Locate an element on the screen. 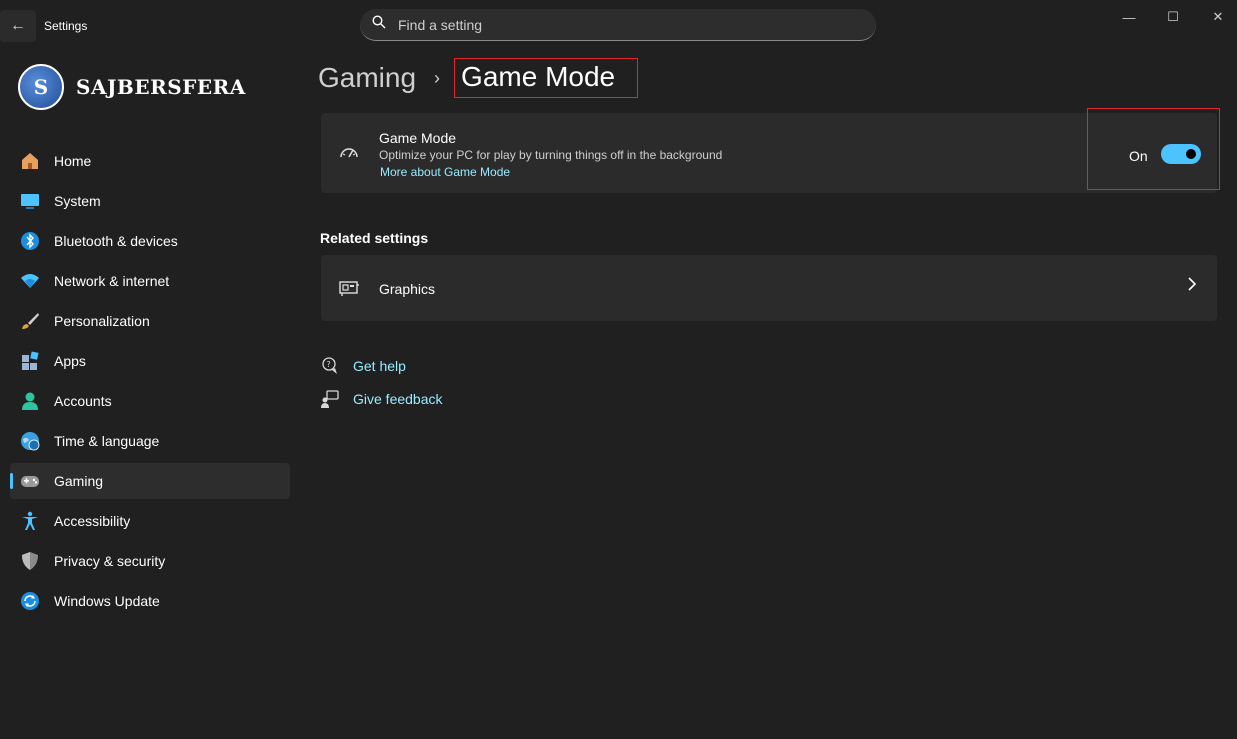 The image size is (1237, 739). feedback-icon is located at coordinates (330, 399).